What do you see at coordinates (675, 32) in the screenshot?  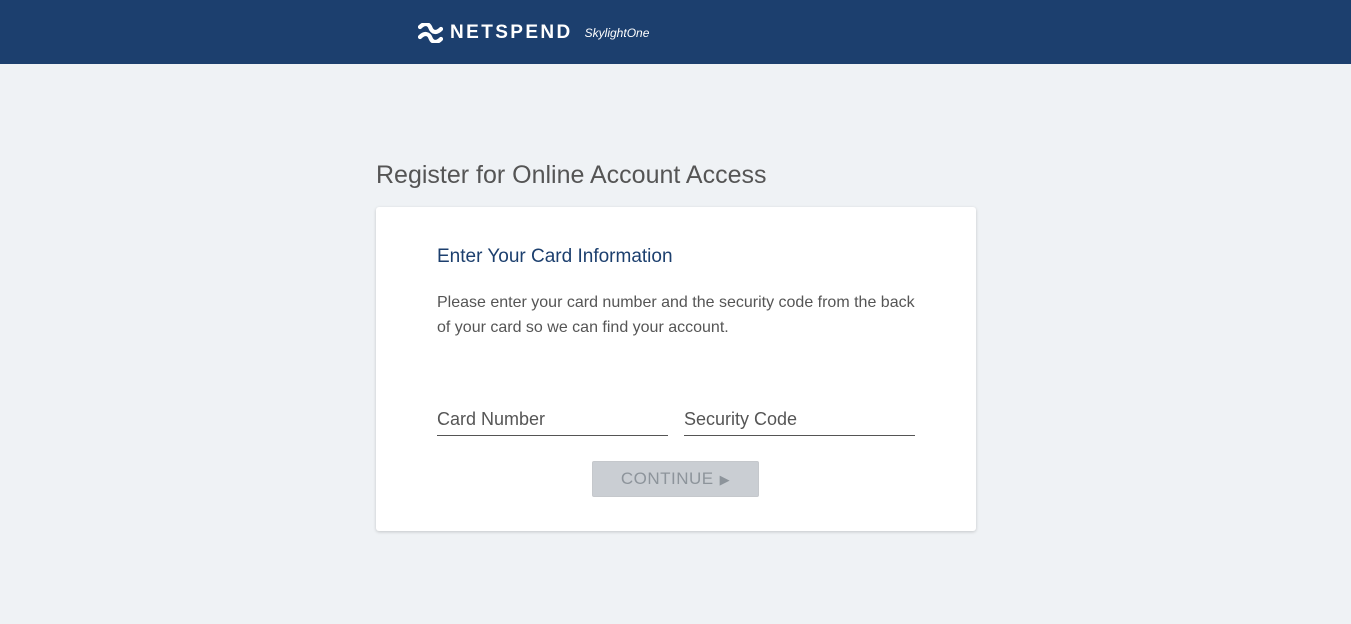 I see `top-navigation-bar: NETSPEND SkylightOne` at bounding box center [675, 32].